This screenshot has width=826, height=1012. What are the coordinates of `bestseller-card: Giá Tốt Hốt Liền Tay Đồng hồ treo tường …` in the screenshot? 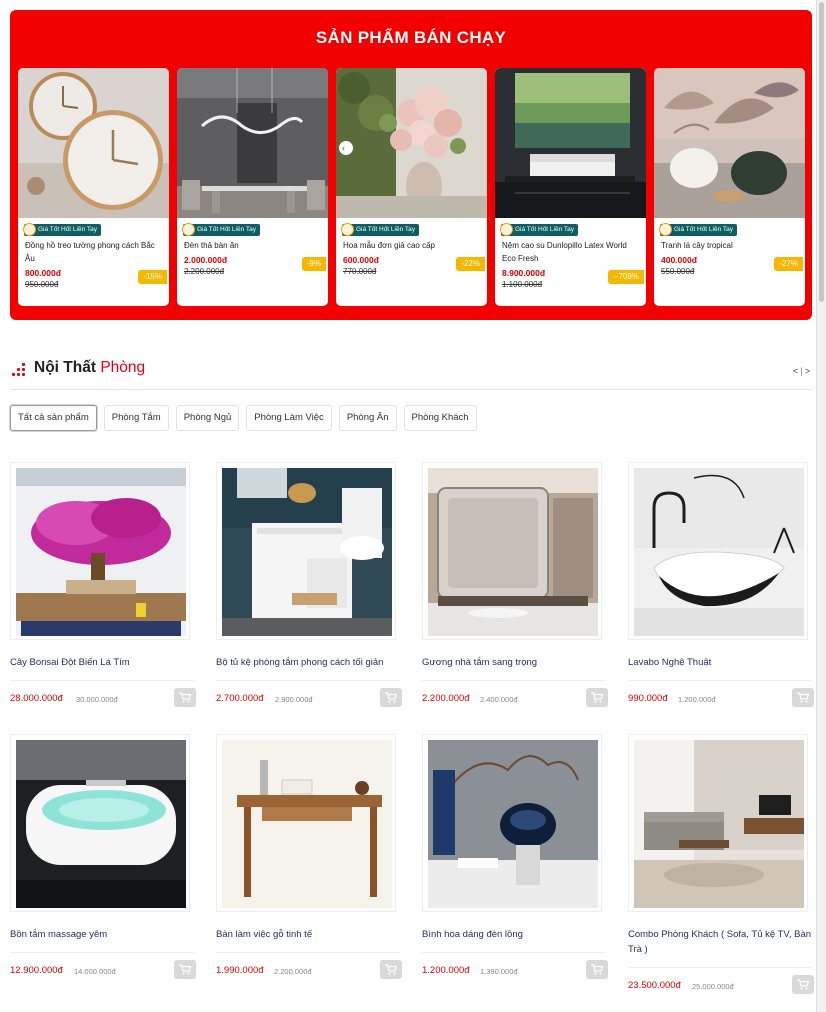 It's located at (93, 187).